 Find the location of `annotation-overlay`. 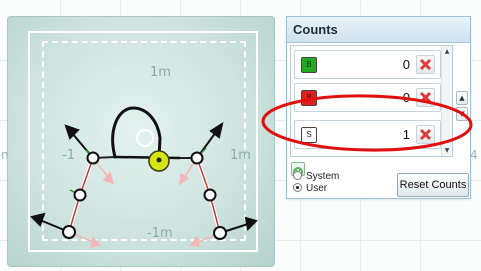

annotation-overlay is located at coordinates (367, 123).